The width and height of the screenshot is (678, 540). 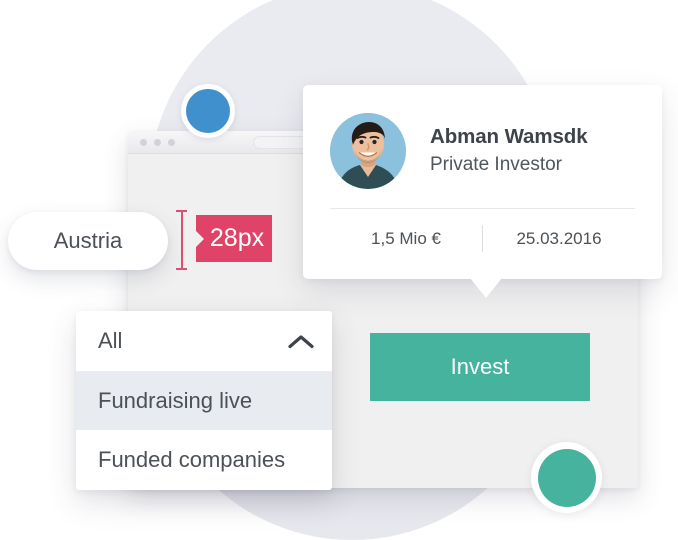 I want to click on avatar-photo-icon, so click(x=368, y=151).